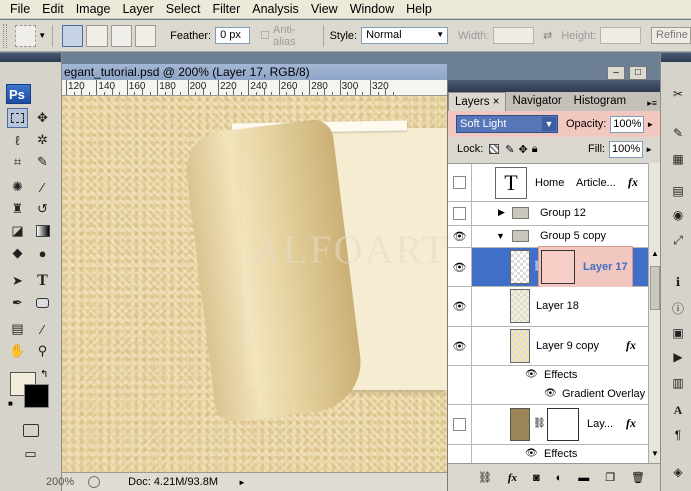 The image size is (691, 491). What do you see at coordinates (44, 374) in the screenshot?
I see `swap-colors-icon: ↰` at bounding box center [44, 374].